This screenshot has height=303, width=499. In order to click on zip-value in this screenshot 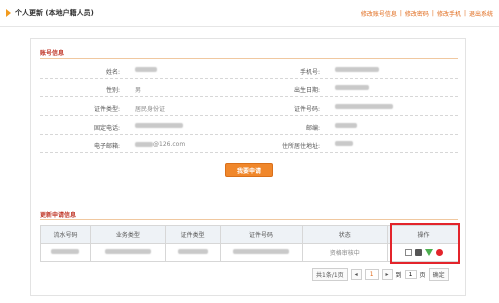, I will do `click(346, 126)`.